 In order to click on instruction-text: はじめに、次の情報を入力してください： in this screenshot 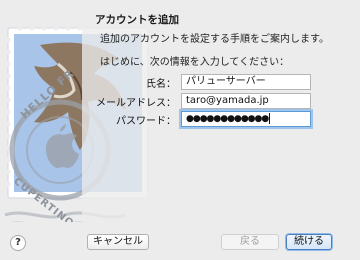, I will do `click(195, 62)`.